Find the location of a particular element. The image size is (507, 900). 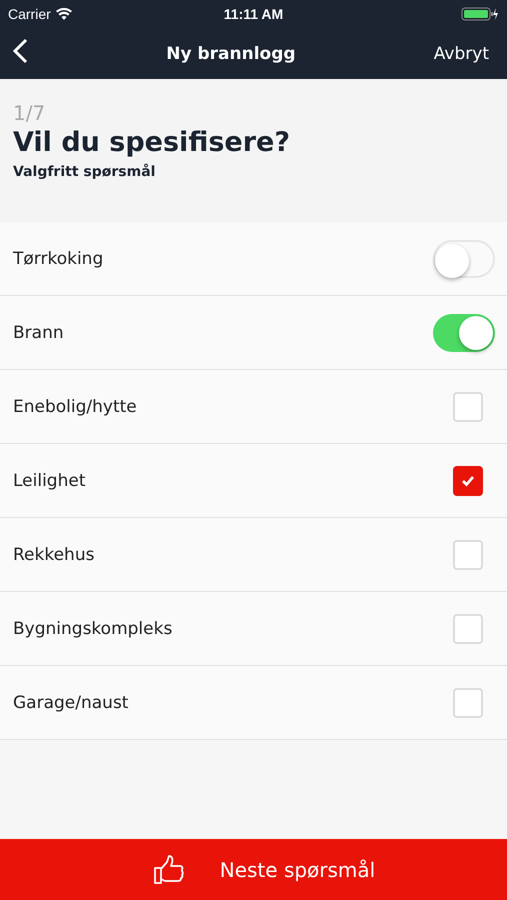

option-label: Tørrkoking is located at coordinates (58, 258).